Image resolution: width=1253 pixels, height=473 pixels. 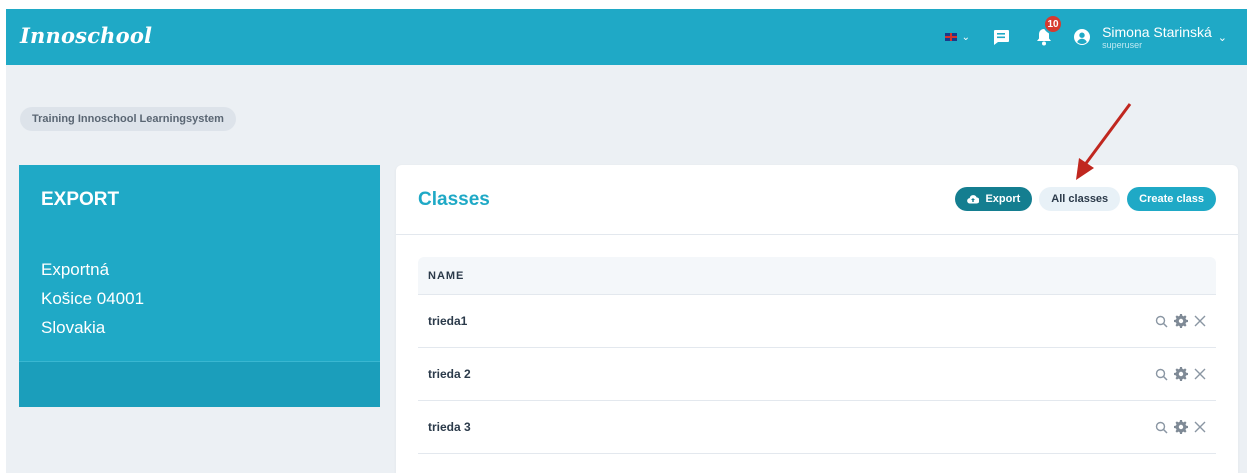 I want to click on export-button: Export, so click(x=994, y=199).